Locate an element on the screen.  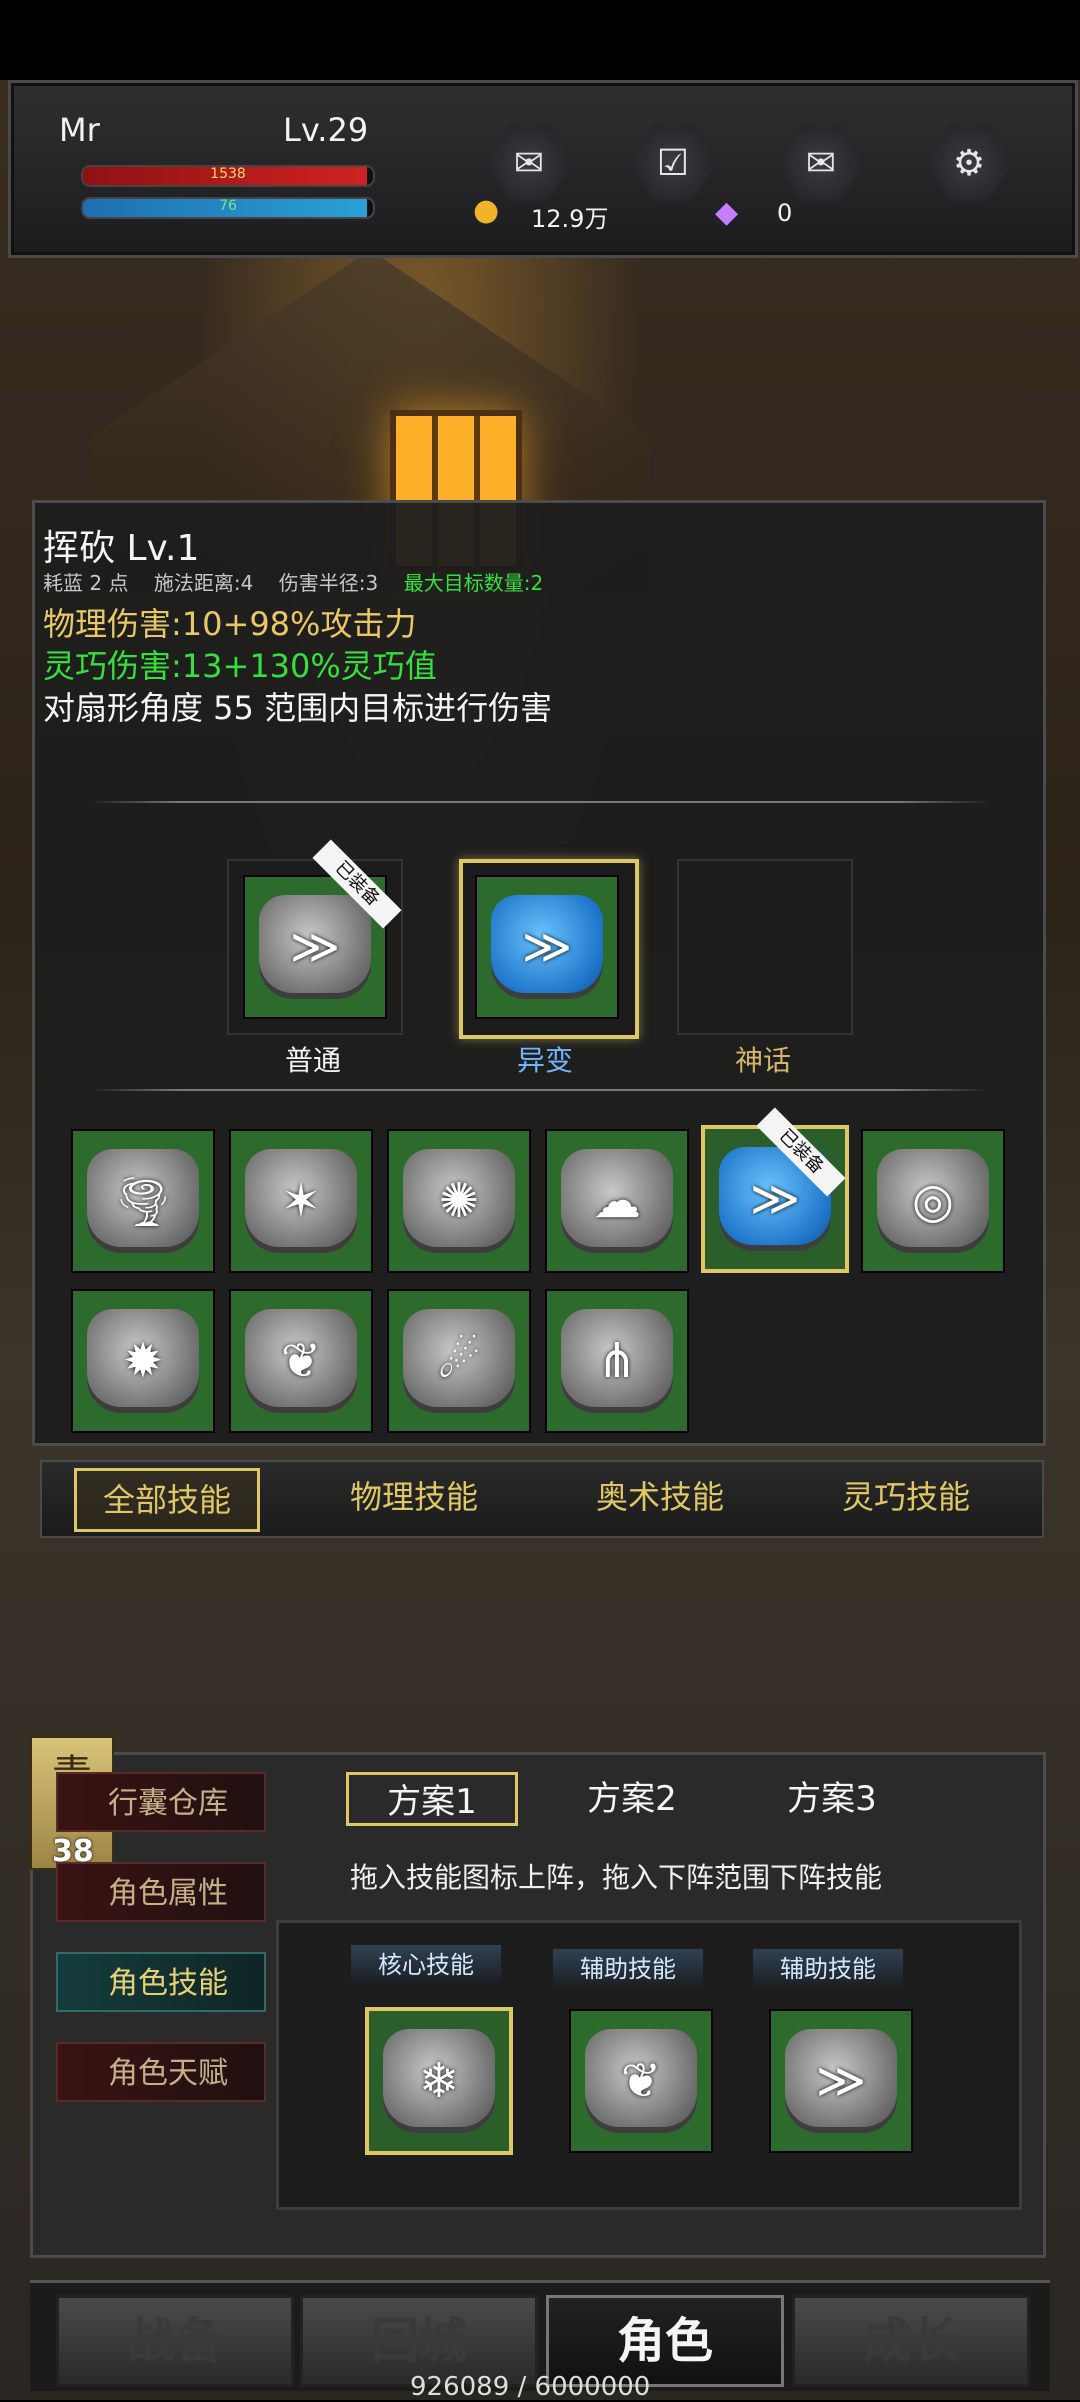
tier-label-myth: 神话 is located at coordinates (762, 1060).